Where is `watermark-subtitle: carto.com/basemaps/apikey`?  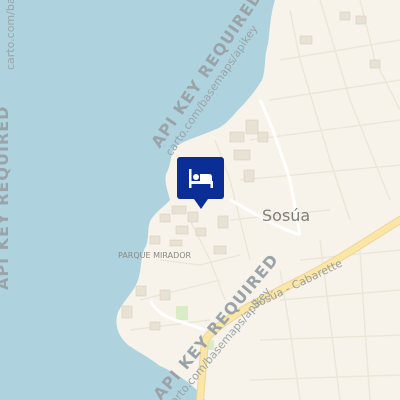 watermark-subtitle: carto.com/basemaps/apikey is located at coordinates (10, 35).